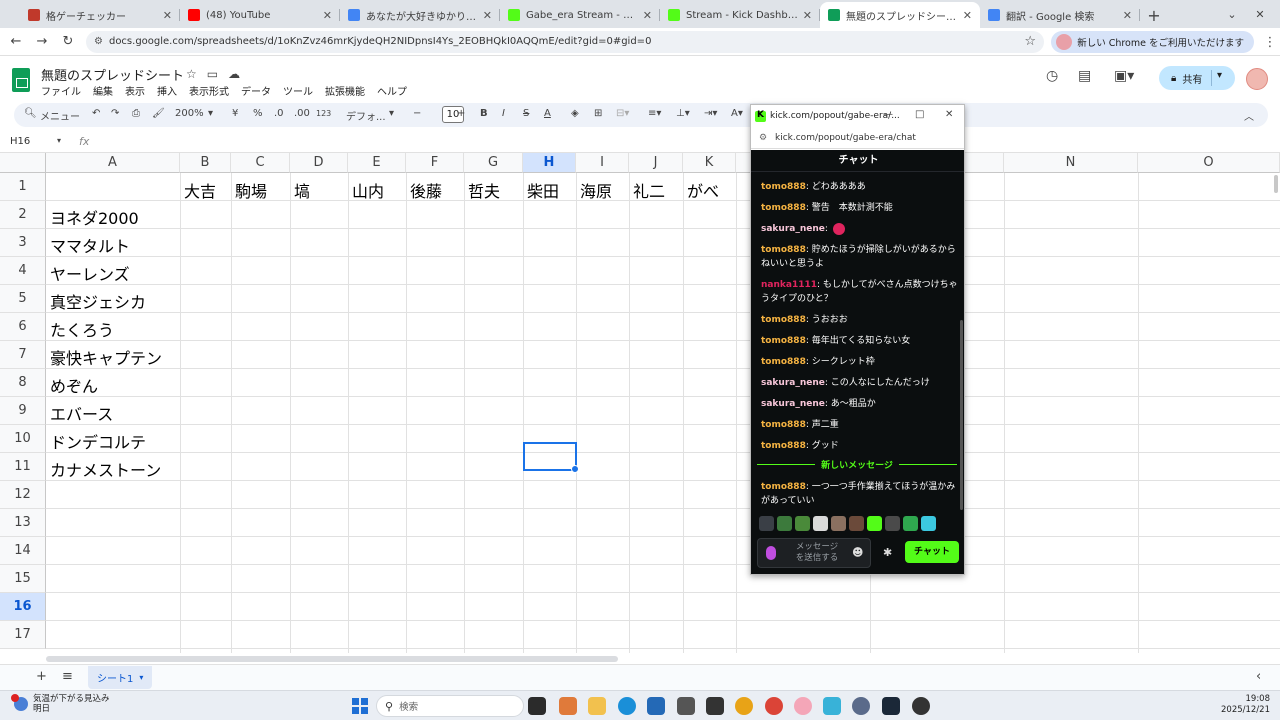  What do you see at coordinates (332, 659) in the screenshot?
I see `horizontal-scrollbar` at bounding box center [332, 659].